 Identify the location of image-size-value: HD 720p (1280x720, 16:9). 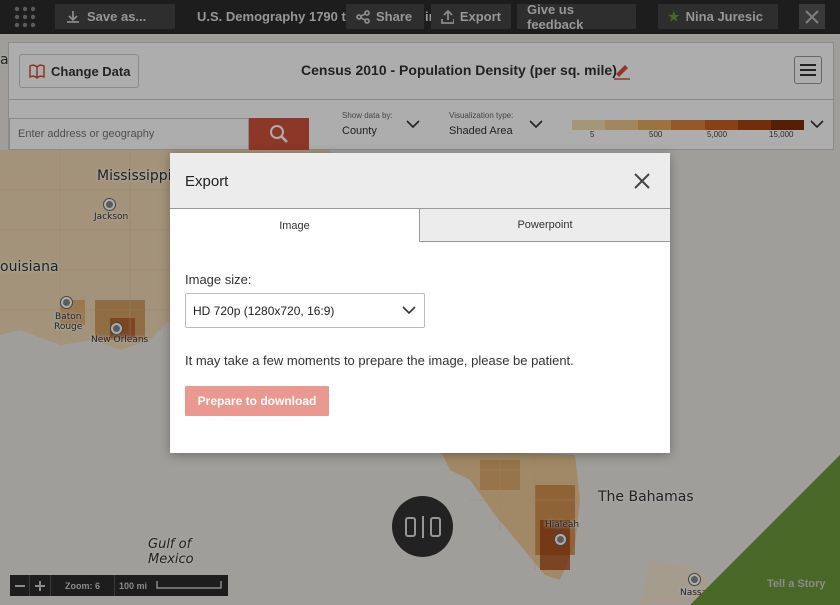
(264, 310).